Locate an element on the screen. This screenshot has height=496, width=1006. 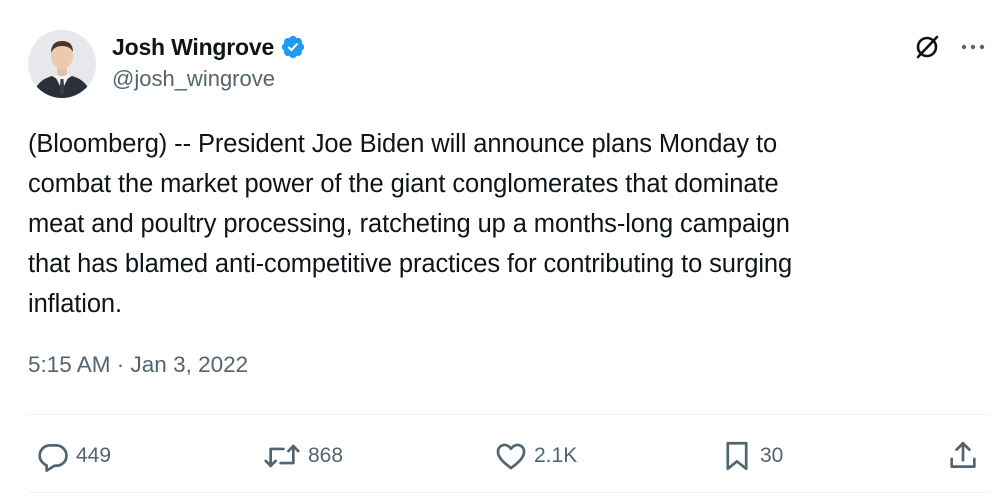
repost-count: 868 is located at coordinates (326, 455).